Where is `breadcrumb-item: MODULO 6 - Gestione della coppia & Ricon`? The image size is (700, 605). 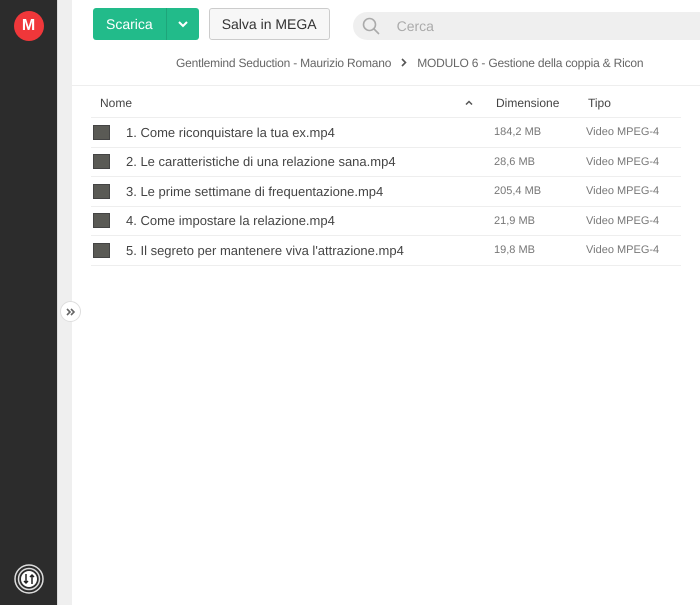
breadcrumb-item: MODULO 6 - Gestione della coppia & Ricon is located at coordinates (530, 63).